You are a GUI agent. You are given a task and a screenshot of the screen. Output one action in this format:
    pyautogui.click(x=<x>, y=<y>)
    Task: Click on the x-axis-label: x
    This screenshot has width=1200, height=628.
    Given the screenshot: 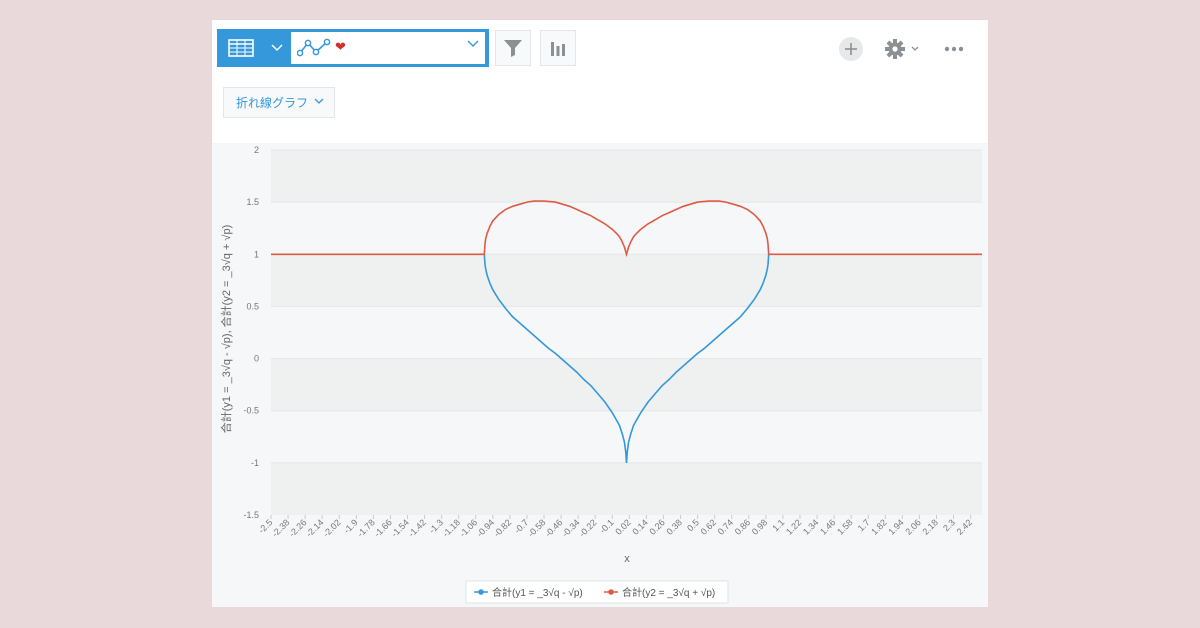 What is the action you would take?
    pyautogui.click(x=627, y=559)
    